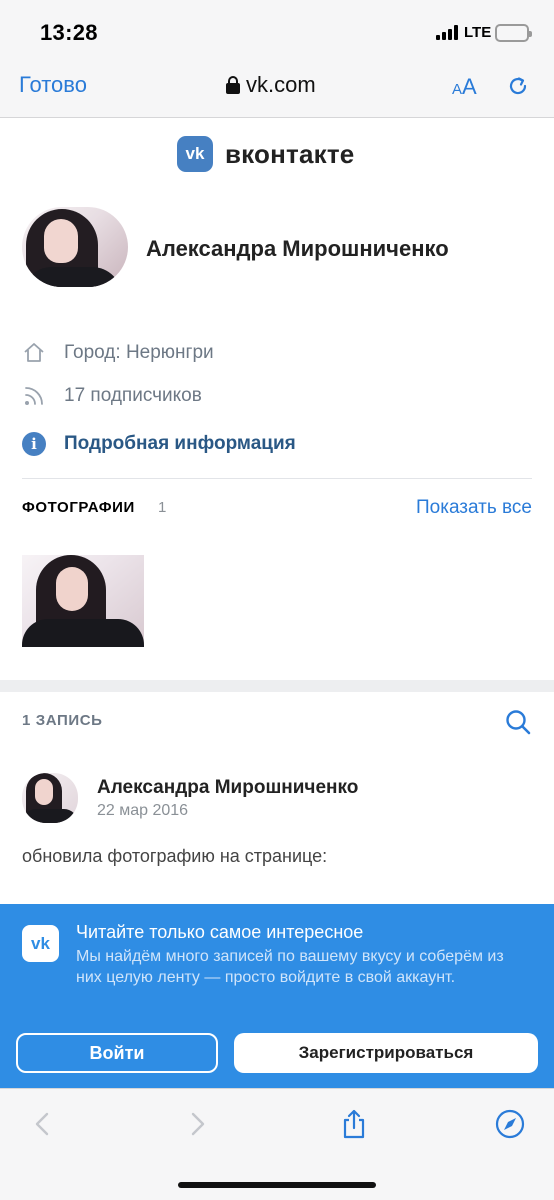 The image size is (554, 1200). Describe the element at coordinates (75, 247) in the screenshot. I see `profile-avatar` at that location.